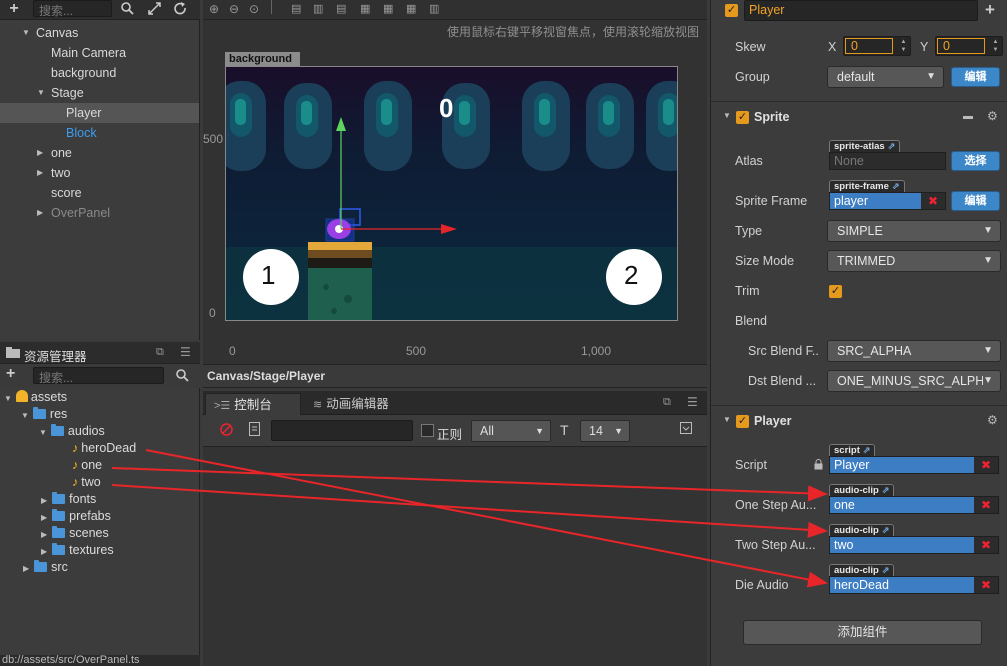  Describe the element at coordinates (861, 10) in the screenshot. I see `node-name-input: Player` at that location.